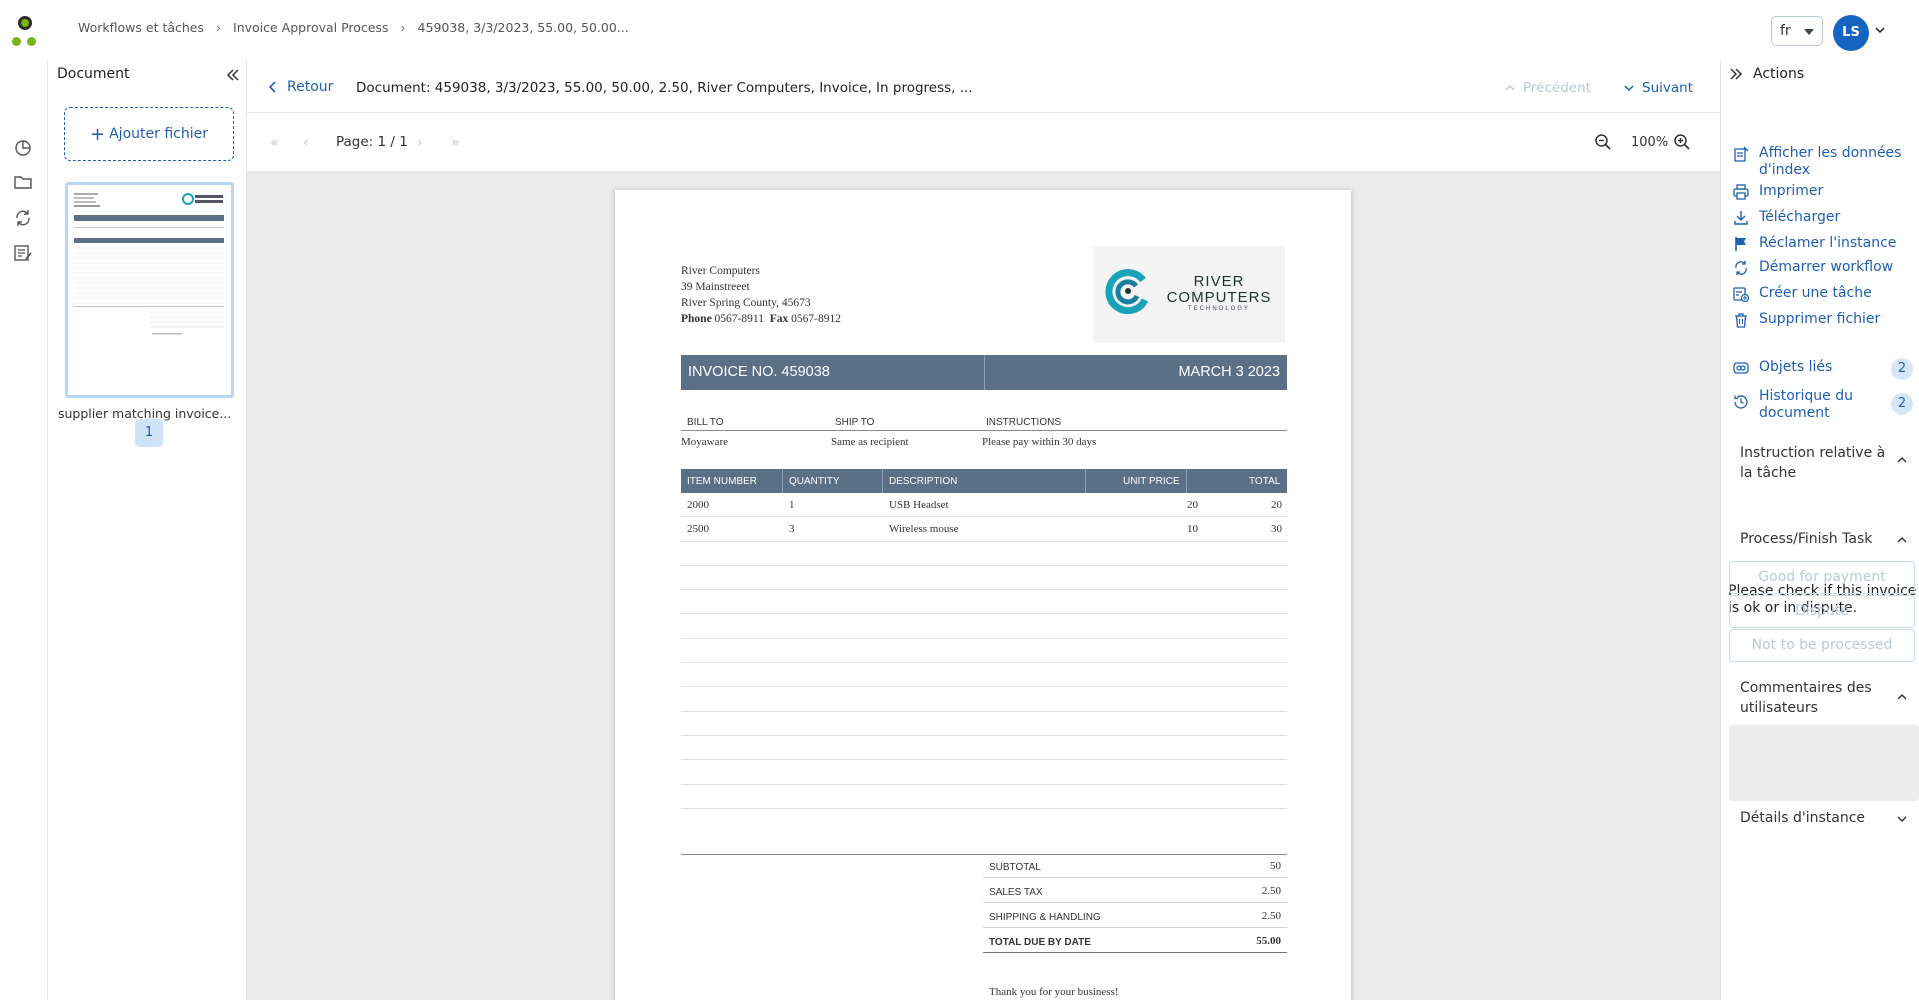  I want to click on linked-objects-button: Objets liés, so click(1823, 367).